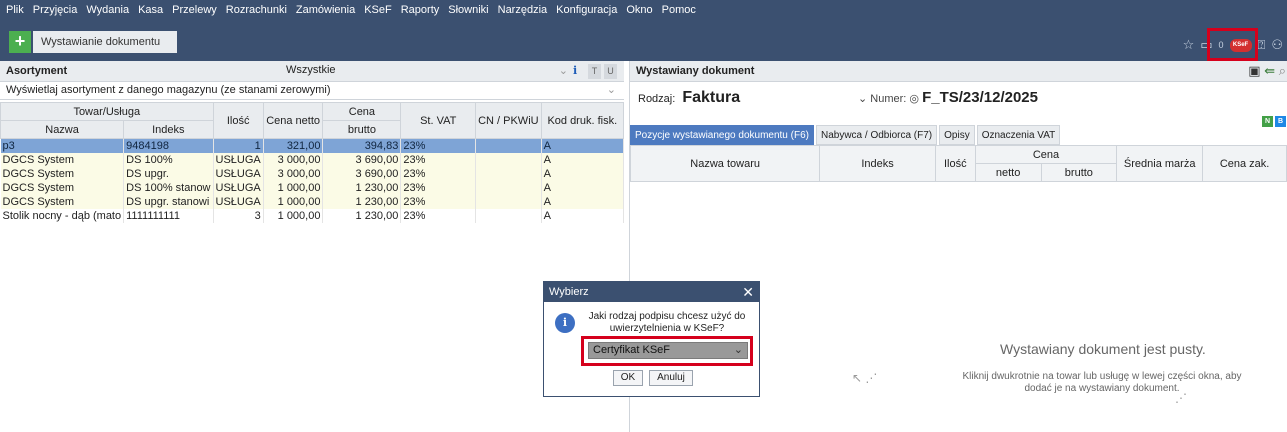  Describe the element at coordinates (168, 201) in the screenshot. I see `cell-indeks: DS upgr. stanowi` at that location.